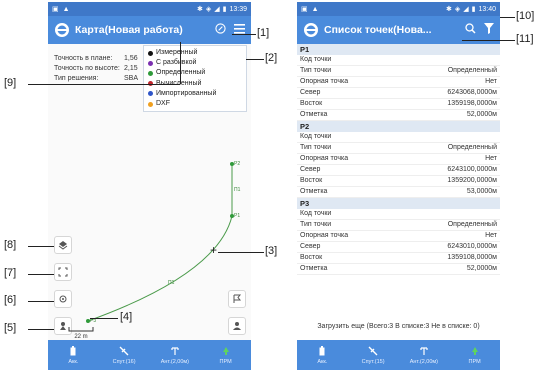  I want to click on user-button, so click(237, 326).